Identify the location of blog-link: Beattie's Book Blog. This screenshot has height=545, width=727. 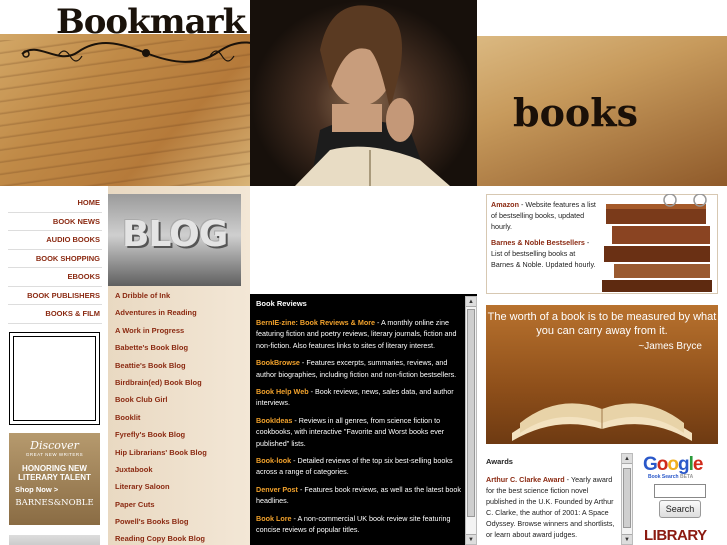
(180, 369).